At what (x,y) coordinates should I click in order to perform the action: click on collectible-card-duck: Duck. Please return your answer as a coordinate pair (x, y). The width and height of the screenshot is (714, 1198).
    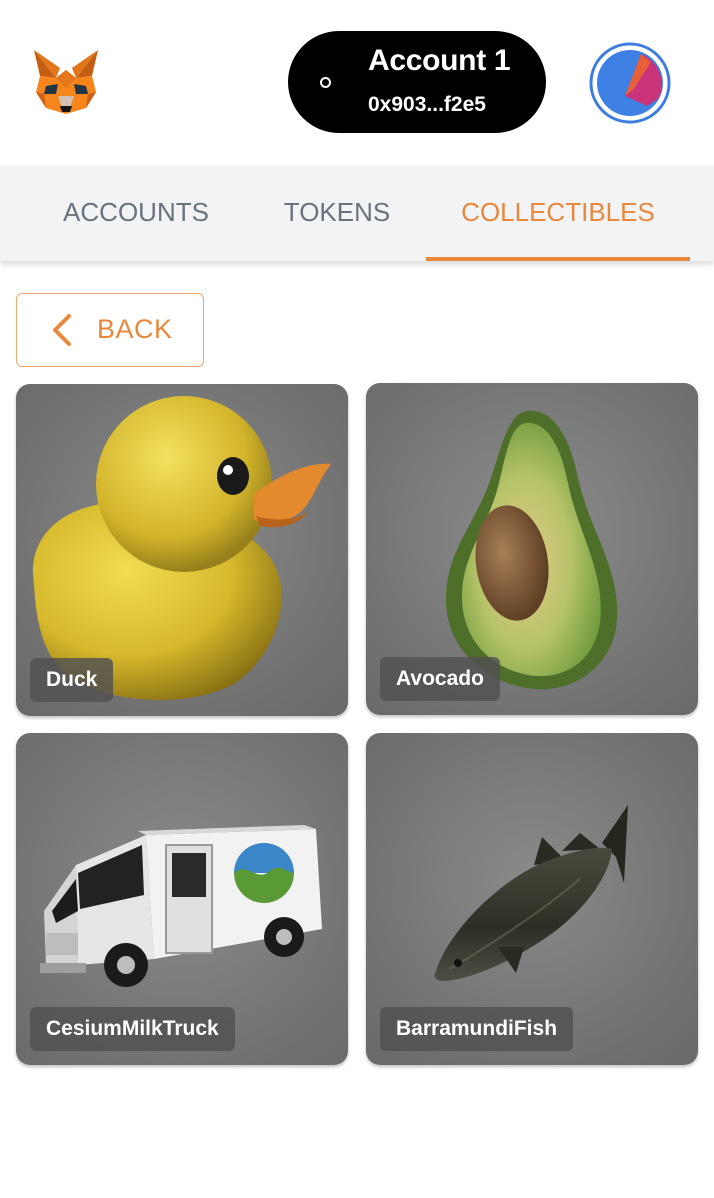
    Looking at the image, I should click on (182, 550).